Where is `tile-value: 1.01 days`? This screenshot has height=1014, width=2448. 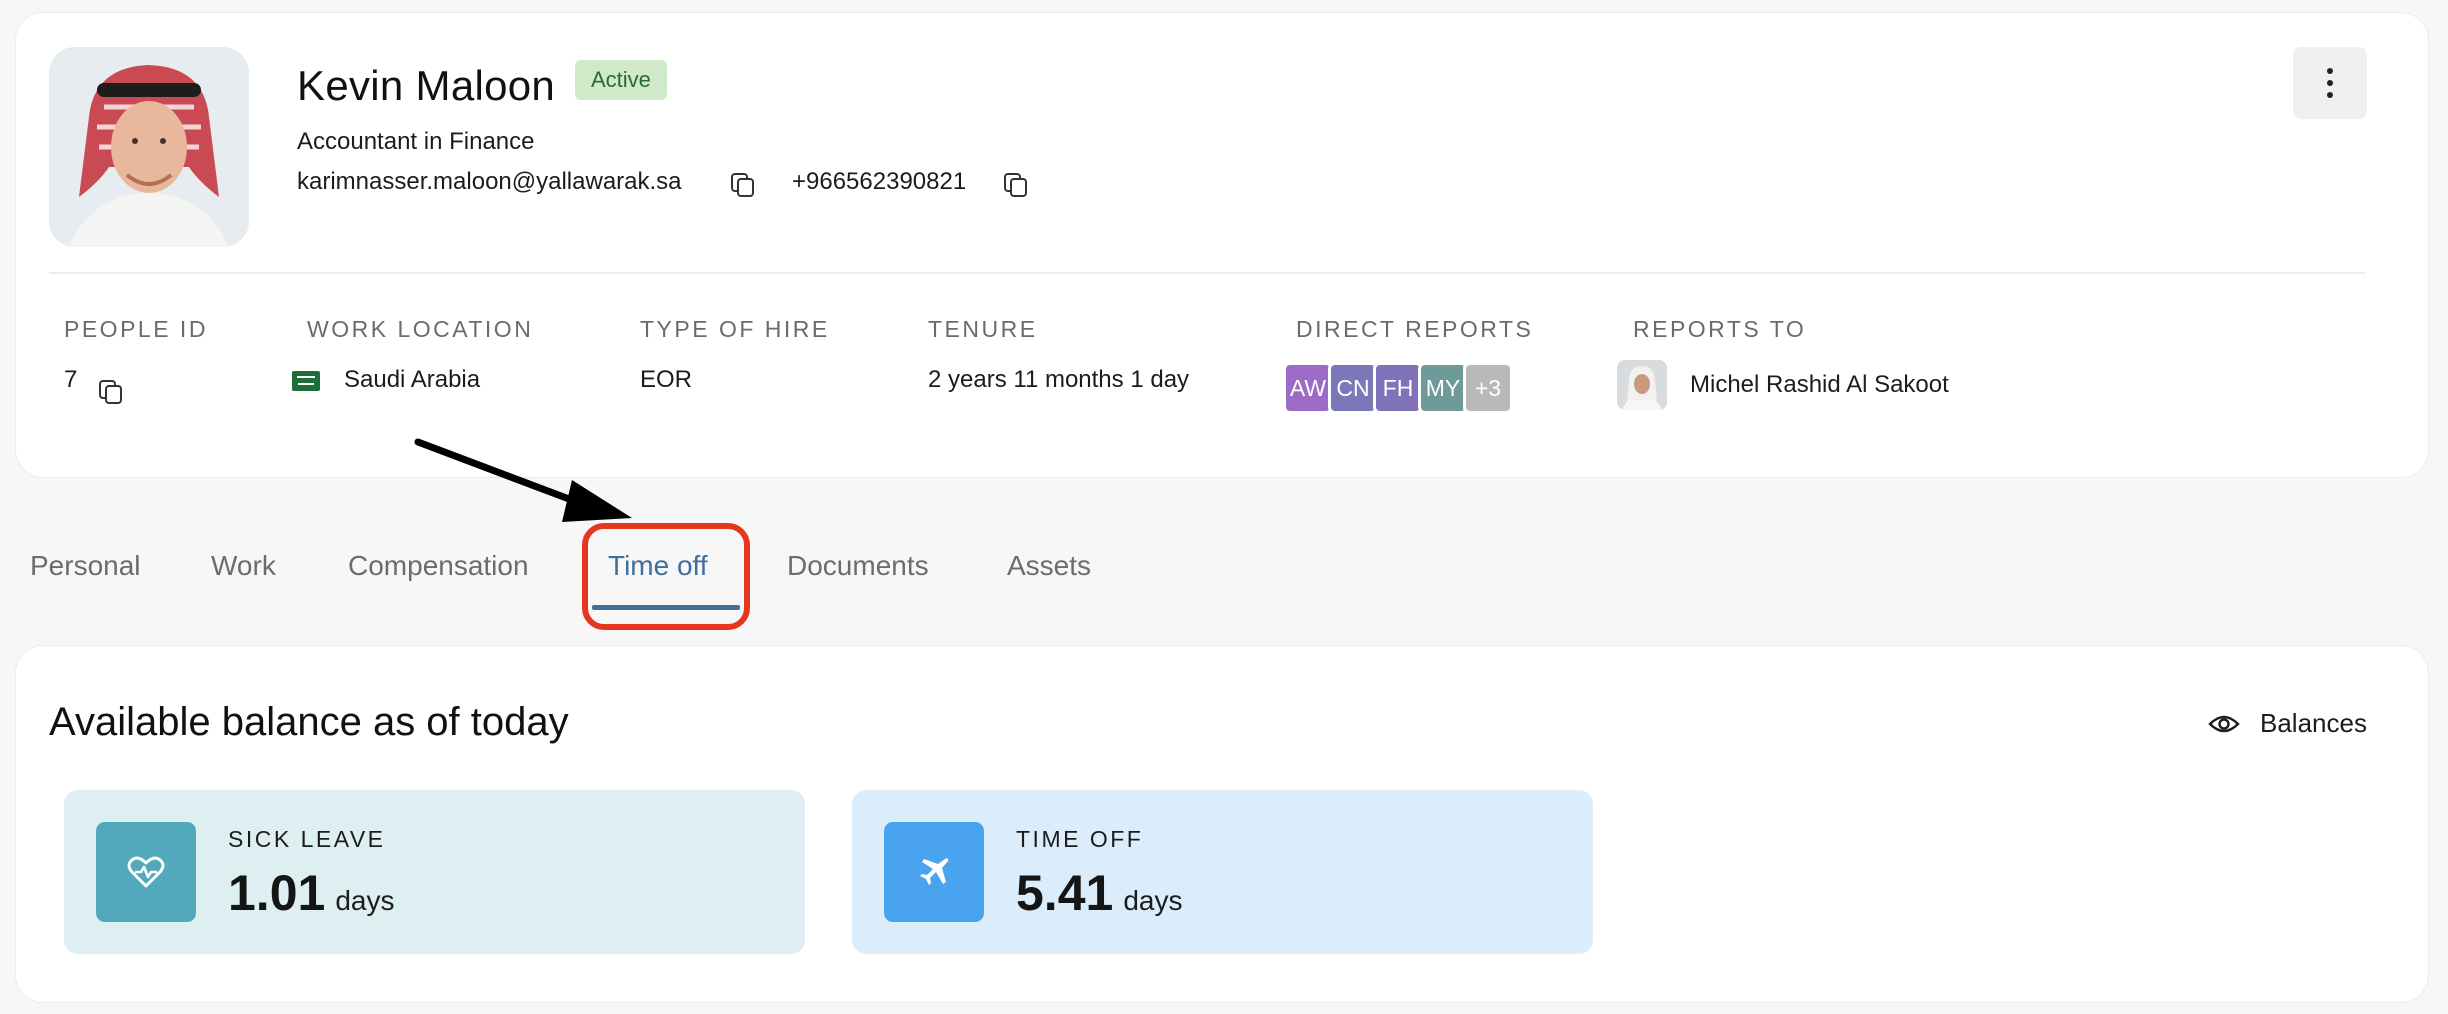 tile-value: 1.01 days is located at coordinates (311, 893).